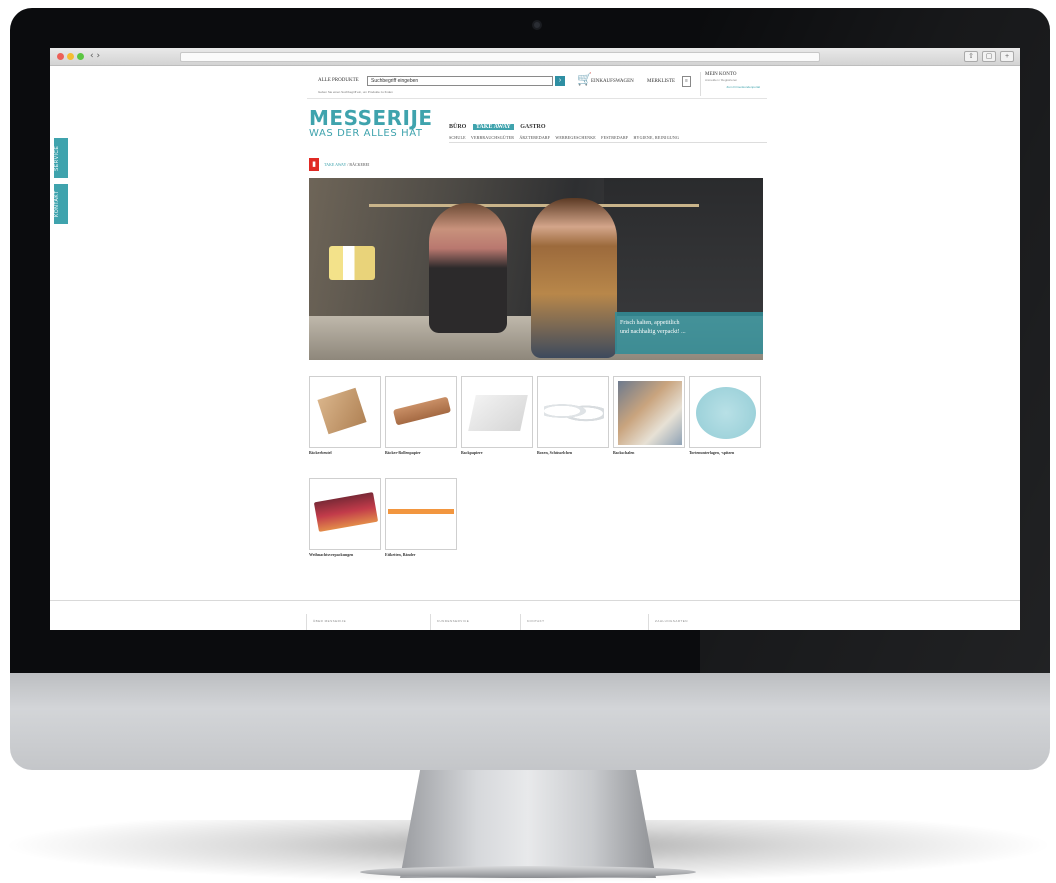  What do you see at coordinates (497, 452) in the screenshot?
I see `product-label: Backpapiere` at bounding box center [497, 452].